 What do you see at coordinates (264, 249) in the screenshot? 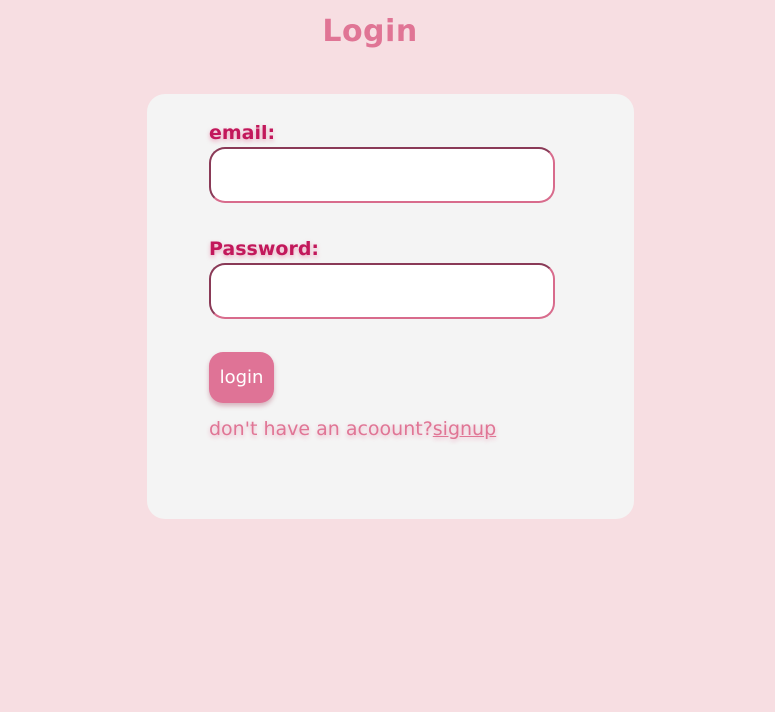
I see `password-label: Password:` at bounding box center [264, 249].